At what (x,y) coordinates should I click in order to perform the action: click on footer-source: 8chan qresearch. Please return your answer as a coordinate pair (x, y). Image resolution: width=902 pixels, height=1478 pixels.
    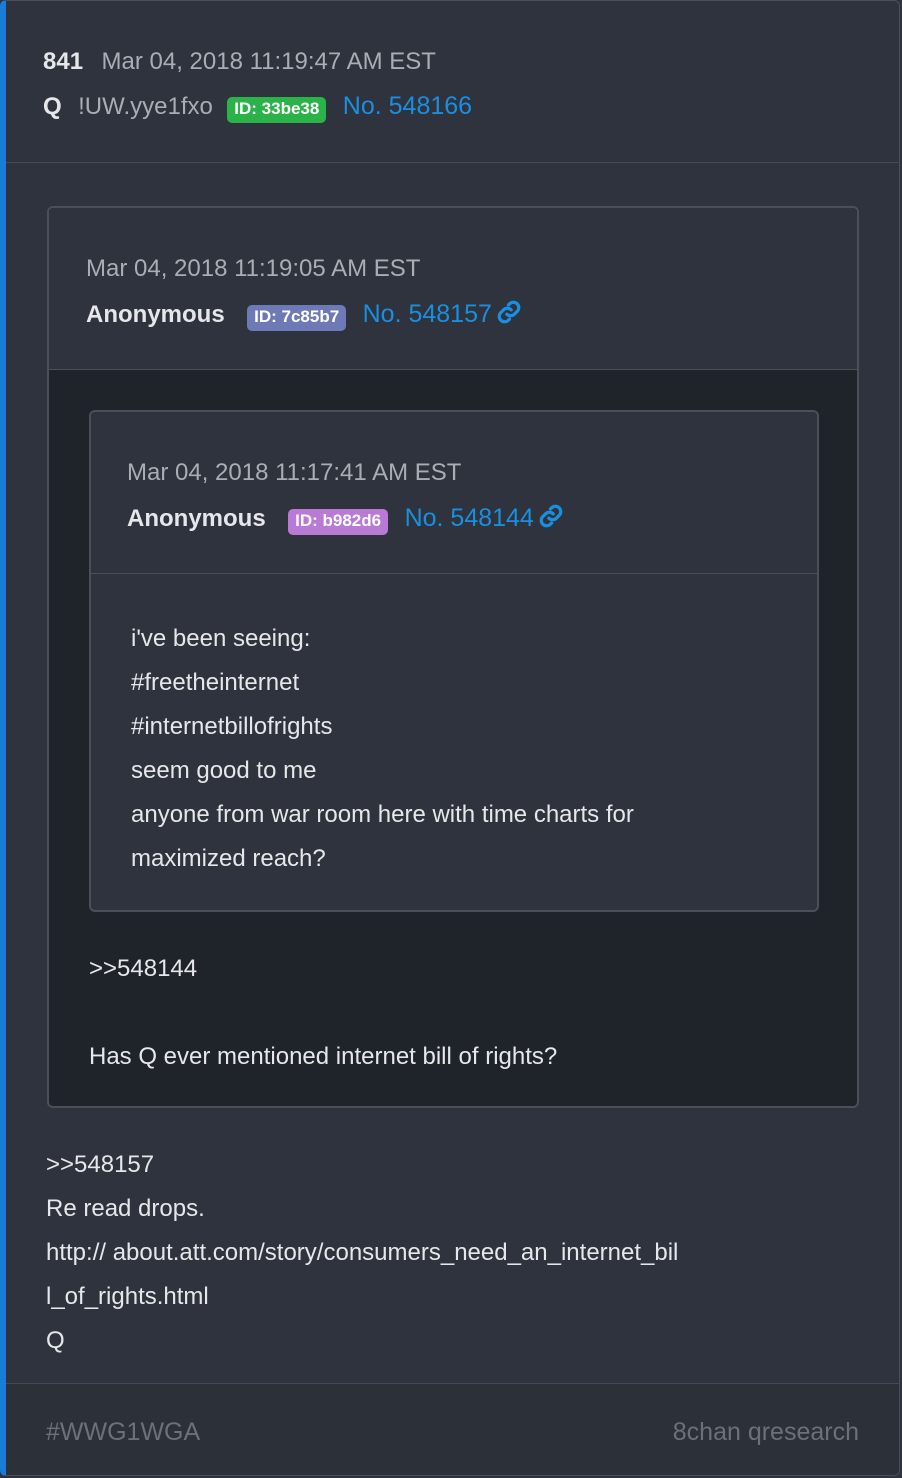
    Looking at the image, I should click on (765, 1432).